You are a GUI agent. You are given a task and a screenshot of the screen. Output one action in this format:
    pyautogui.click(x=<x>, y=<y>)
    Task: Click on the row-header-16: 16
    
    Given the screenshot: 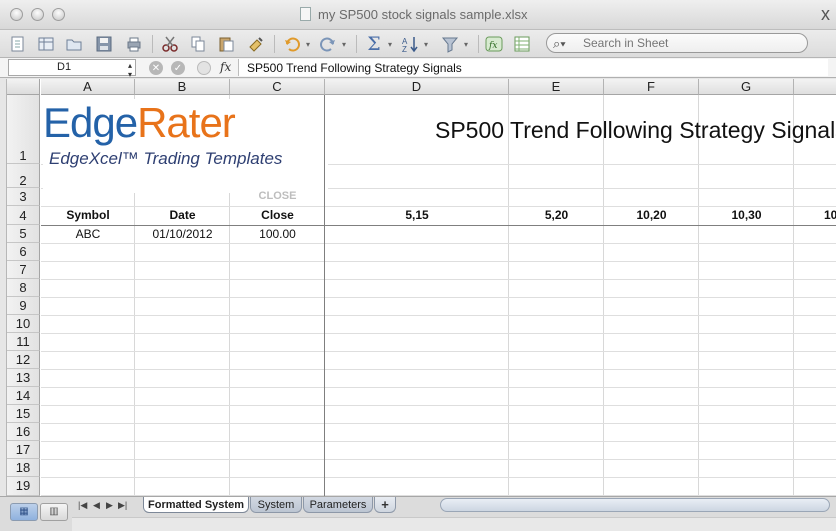 What is the action you would take?
    pyautogui.click(x=23, y=432)
    